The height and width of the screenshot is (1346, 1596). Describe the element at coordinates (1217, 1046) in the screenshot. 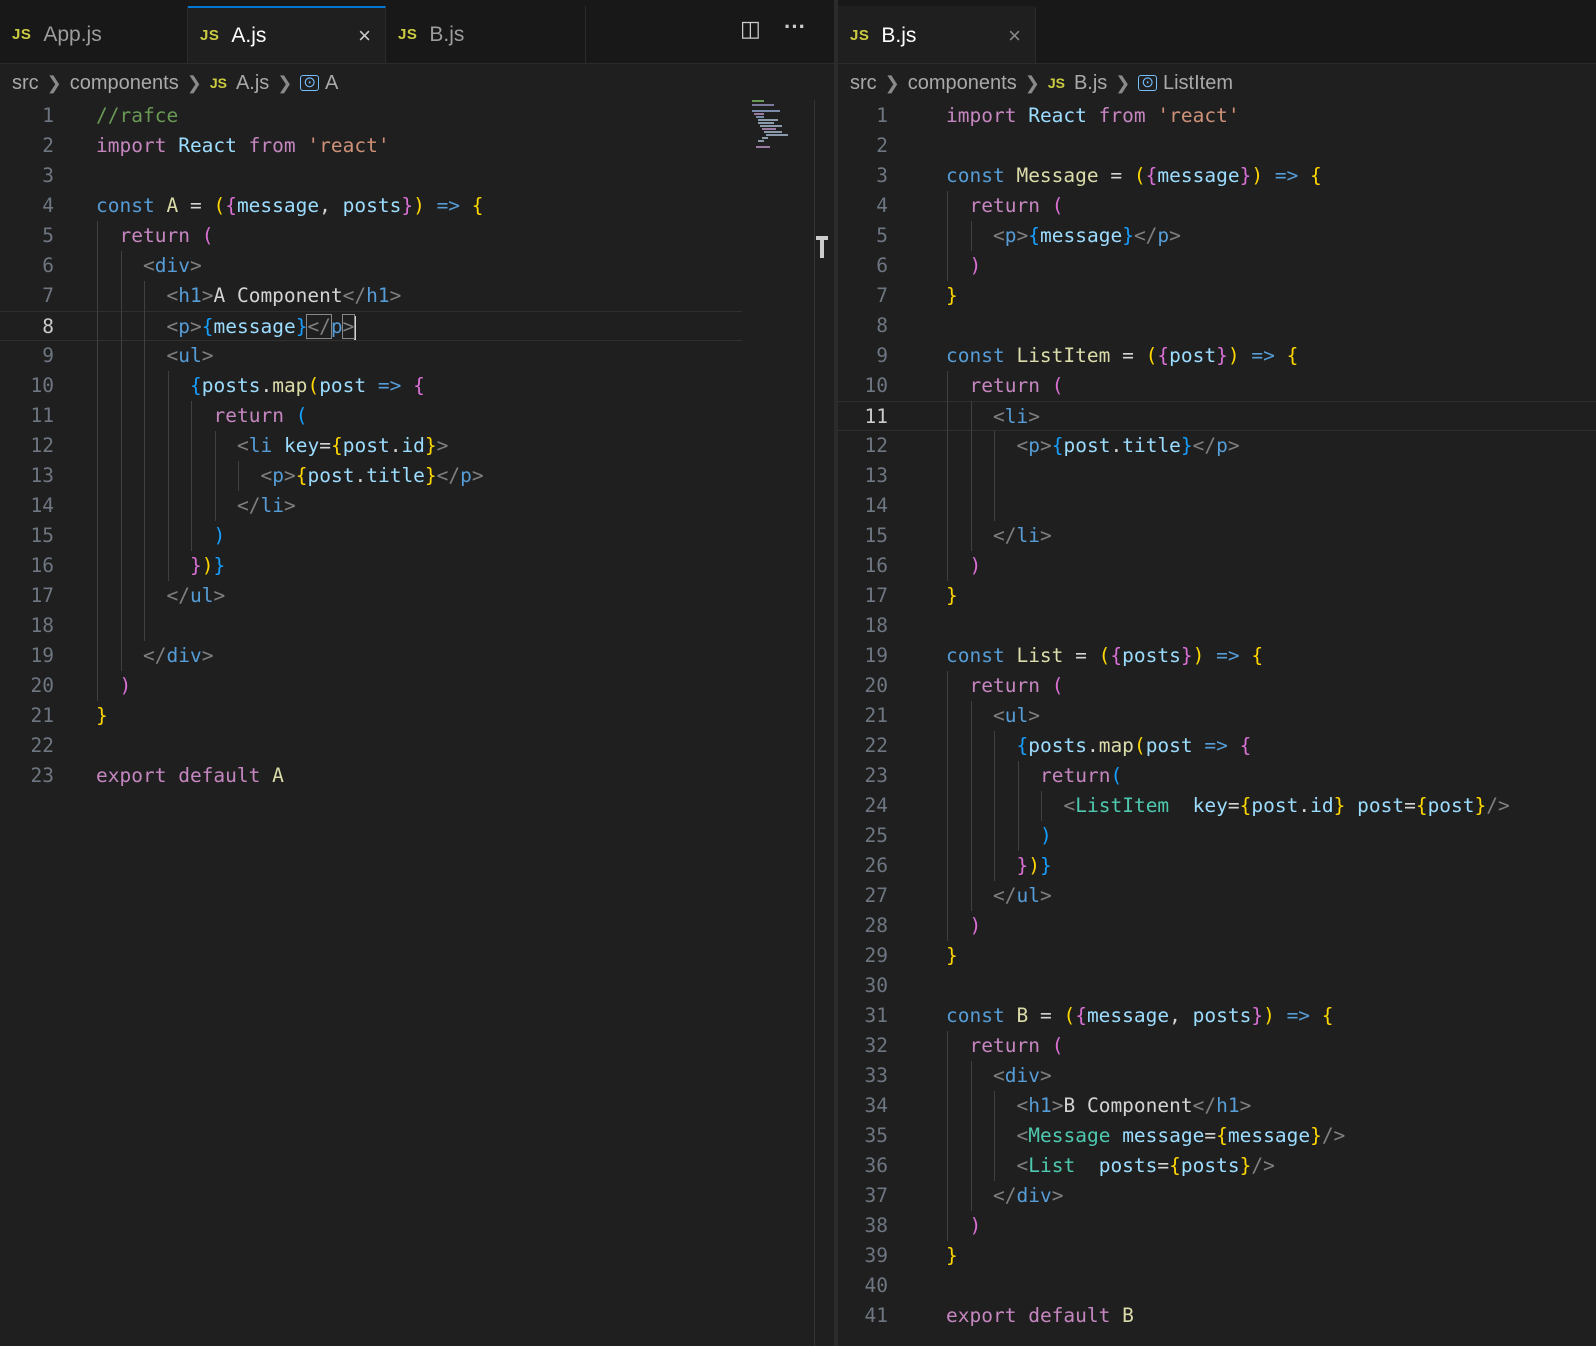

I see `code-line: 32 return (` at that location.